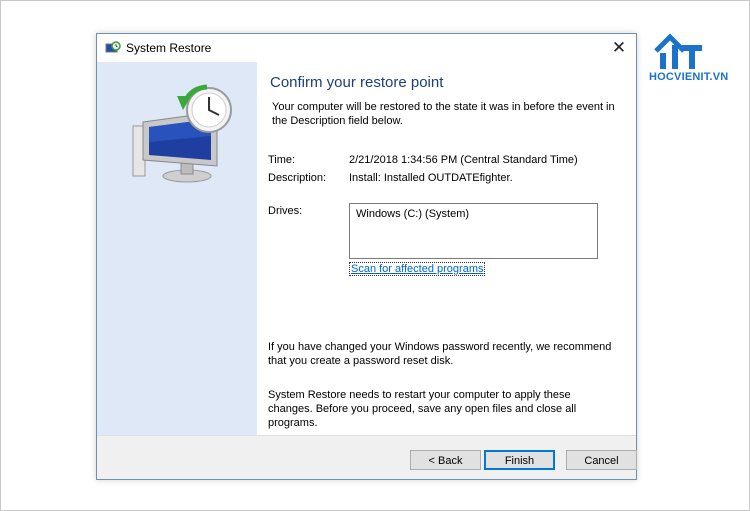 This screenshot has width=750, height=511. What do you see at coordinates (182, 133) in the screenshot?
I see `restore-monitor-clock-icon` at bounding box center [182, 133].